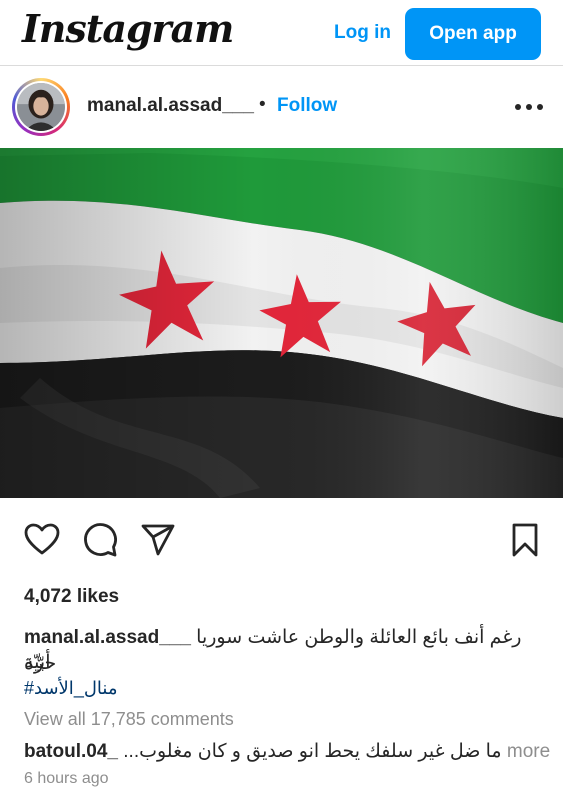 The height and width of the screenshot is (800, 563). What do you see at coordinates (71, 751) in the screenshot?
I see `comment-username: batoul.04_` at bounding box center [71, 751].